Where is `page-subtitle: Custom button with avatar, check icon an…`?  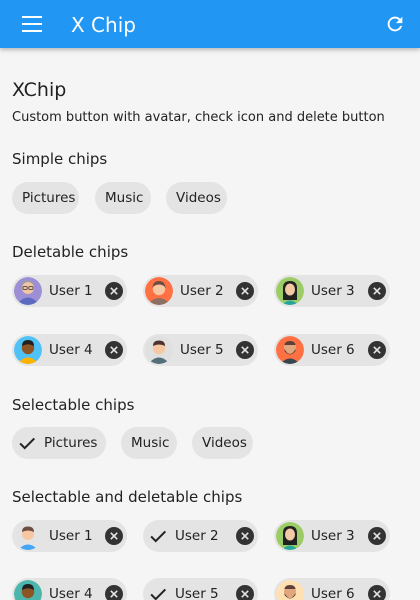
page-subtitle: Custom button with avatar, check icon an… is located at coordinates (198, 117).